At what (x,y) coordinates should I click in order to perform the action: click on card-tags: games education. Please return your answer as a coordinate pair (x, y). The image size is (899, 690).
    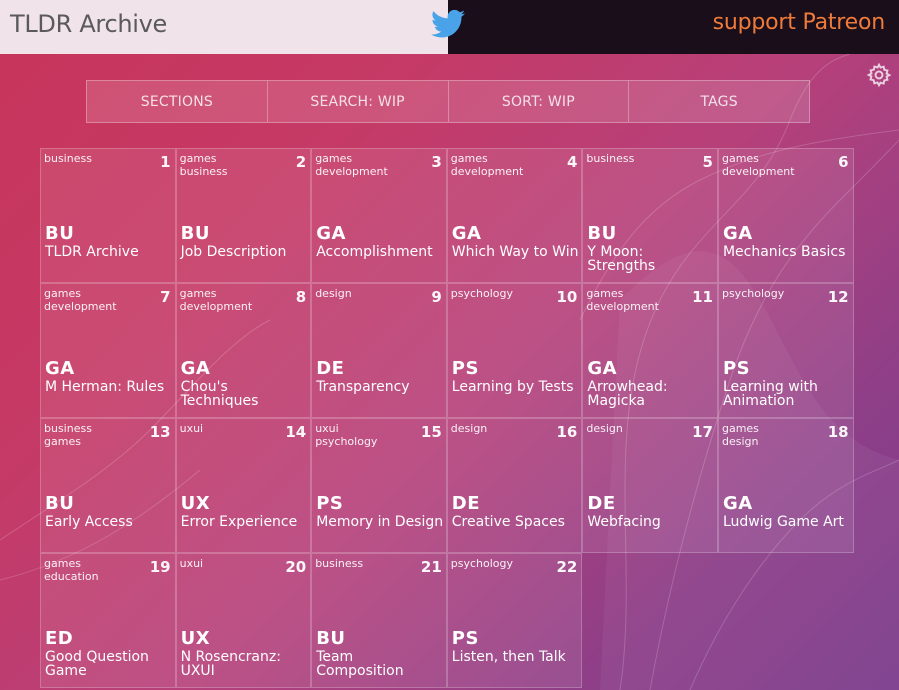
    Looking at the image, I should click on (71, 570).